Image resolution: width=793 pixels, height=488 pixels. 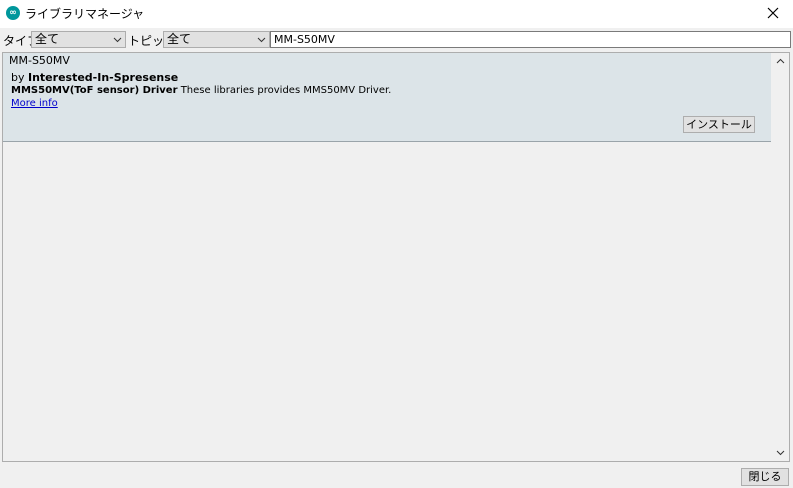 I want to click on window-close-button, so click(x=773, y=13).